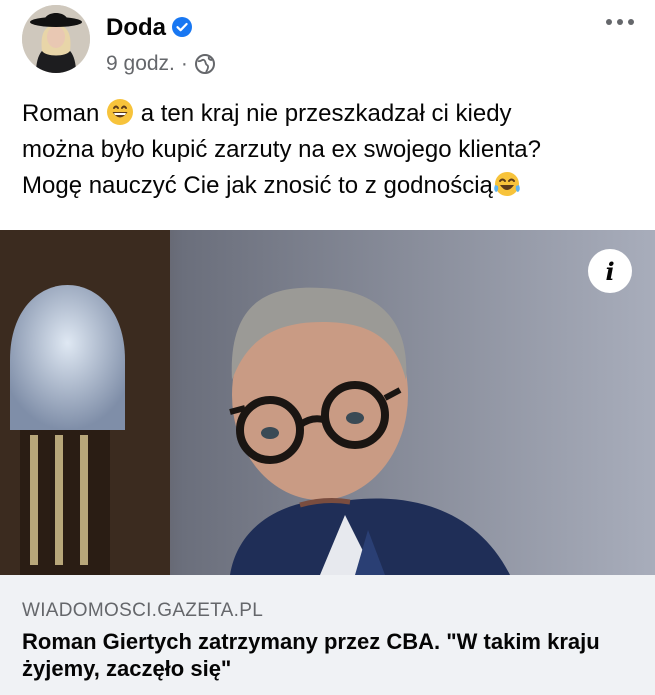 The image size is (655, 695). Describe the element at coordinates (182, 27) in the screenshot. I see `verified-badge-icon` at that location.